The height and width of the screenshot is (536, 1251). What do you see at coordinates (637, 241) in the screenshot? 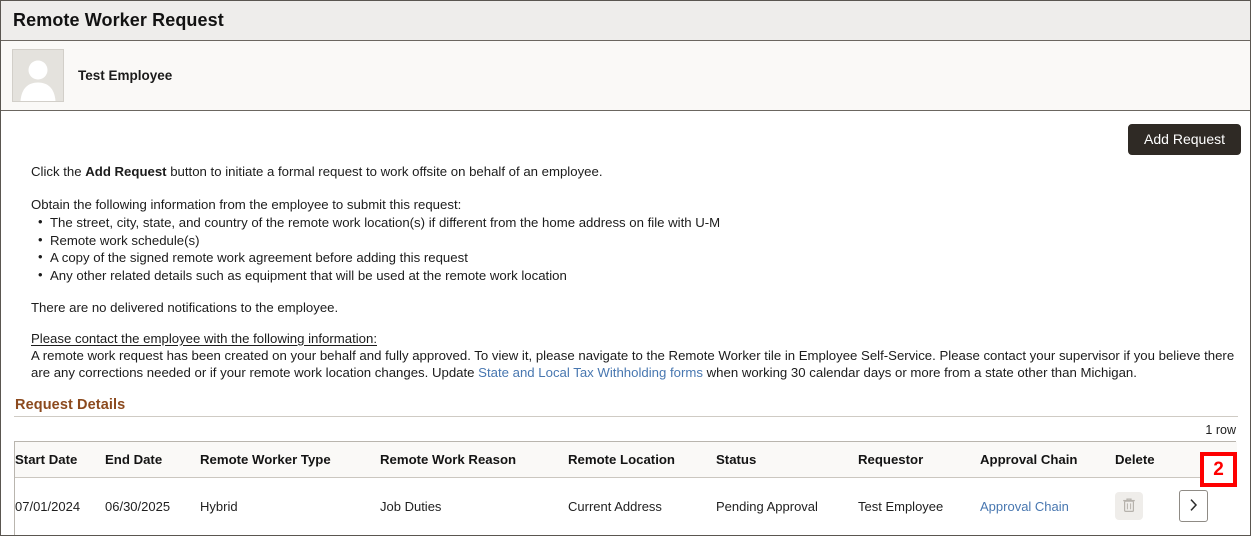
I see `list-item: Remote work schedule(s)` at bounding box center [637, 241].